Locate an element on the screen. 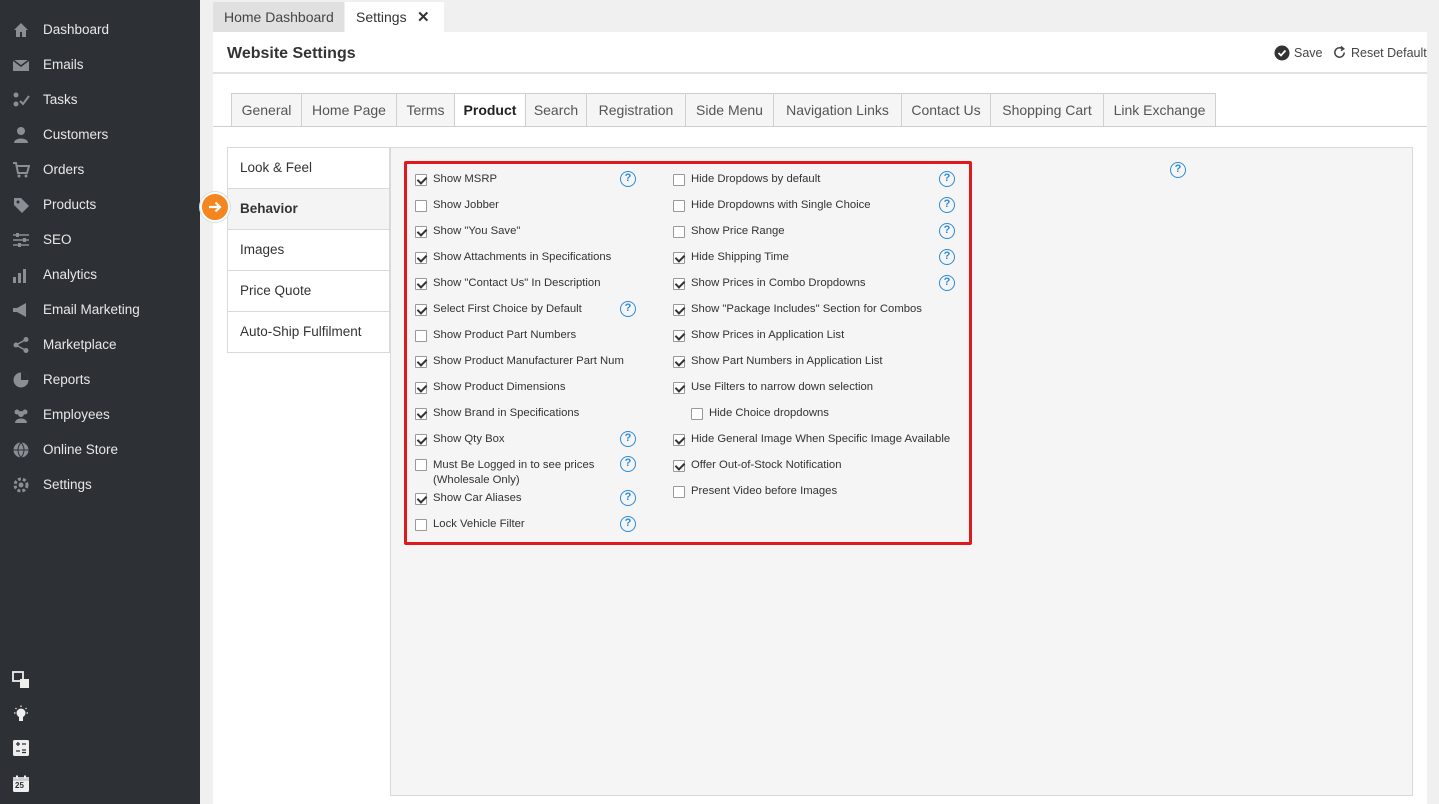 Image resolution: width=1439 pixels, height=804 pixels. sidebar-item-marketplace: Marketplace is located at coordinates (100, 344).